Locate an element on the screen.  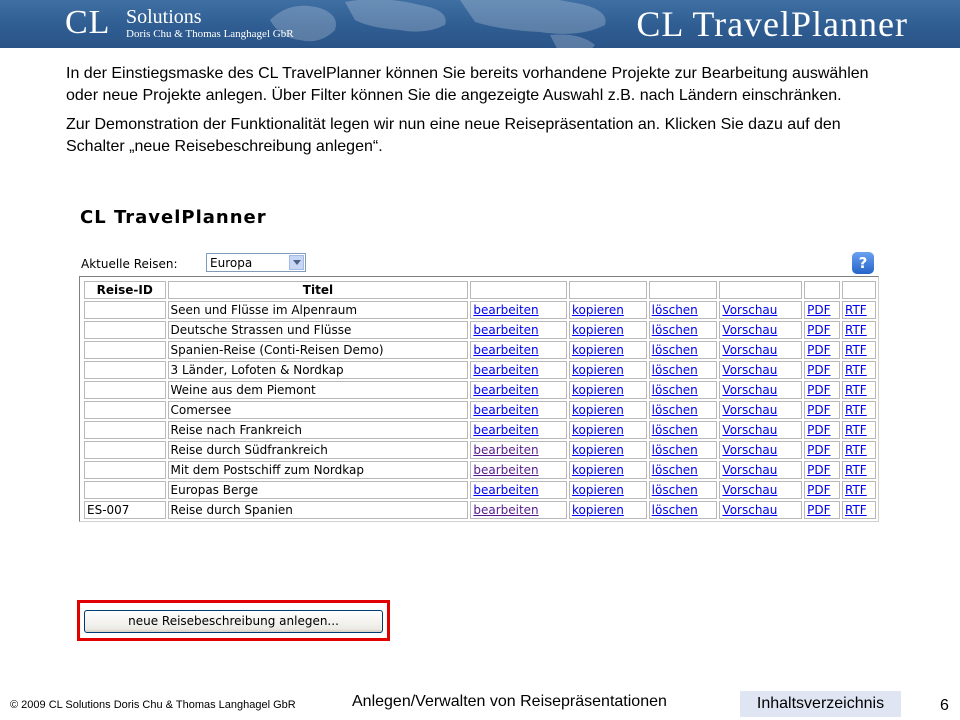
world-map-decoration is located at coordinates (438, 24).